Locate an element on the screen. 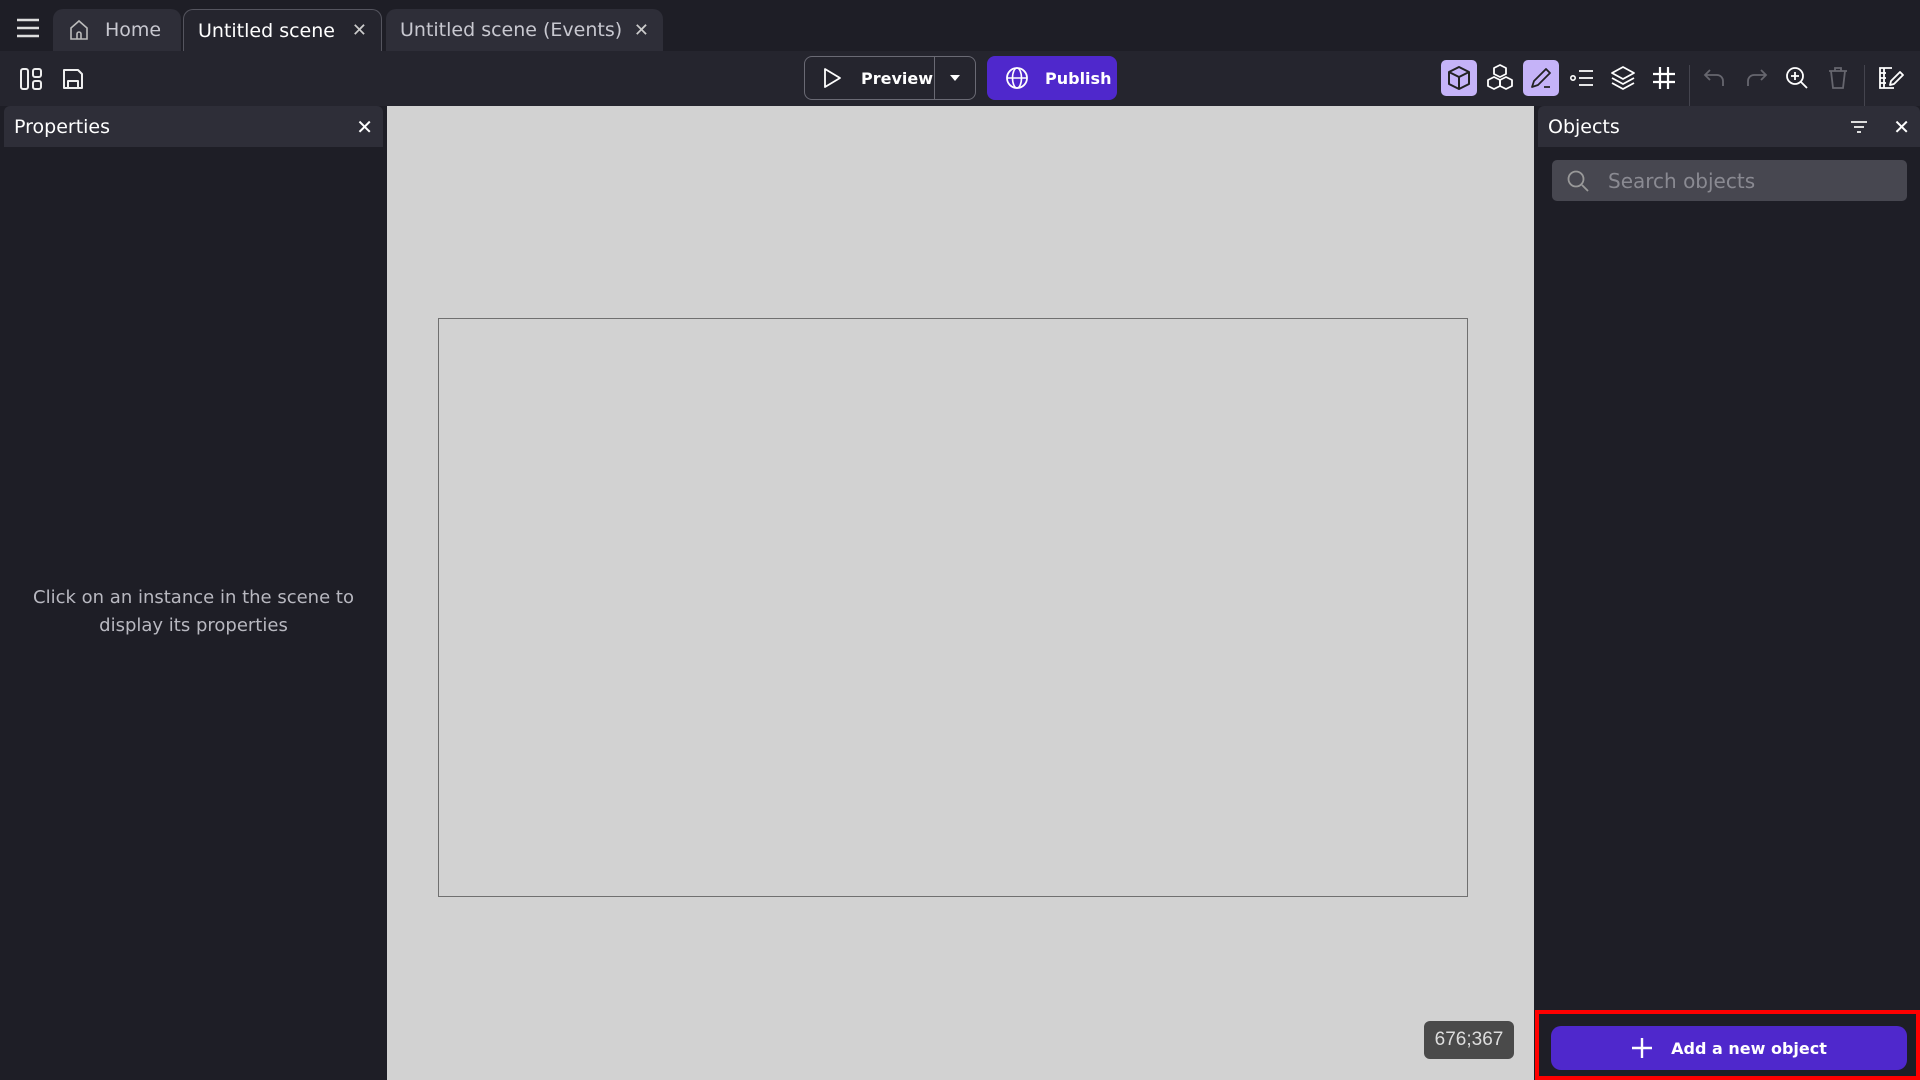 The height and width of the screenshot is (1080, 1920). tab-label: Untitled scene (Events) is located at coordinates (511, 30).